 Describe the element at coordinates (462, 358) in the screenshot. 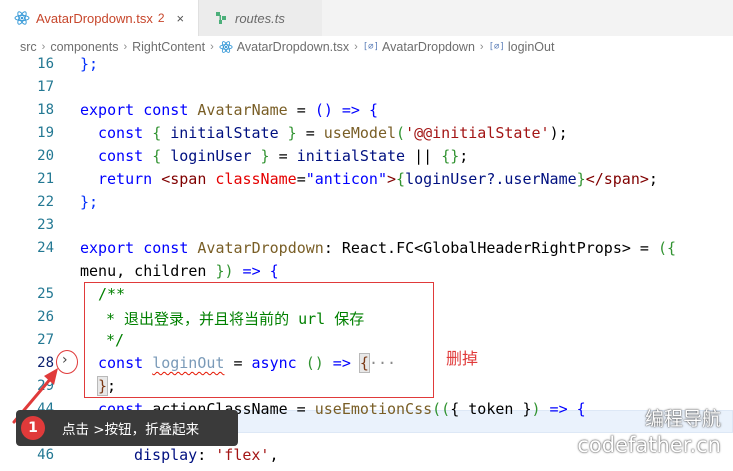

I see `delete-annotation-label: 删掉` at that location.